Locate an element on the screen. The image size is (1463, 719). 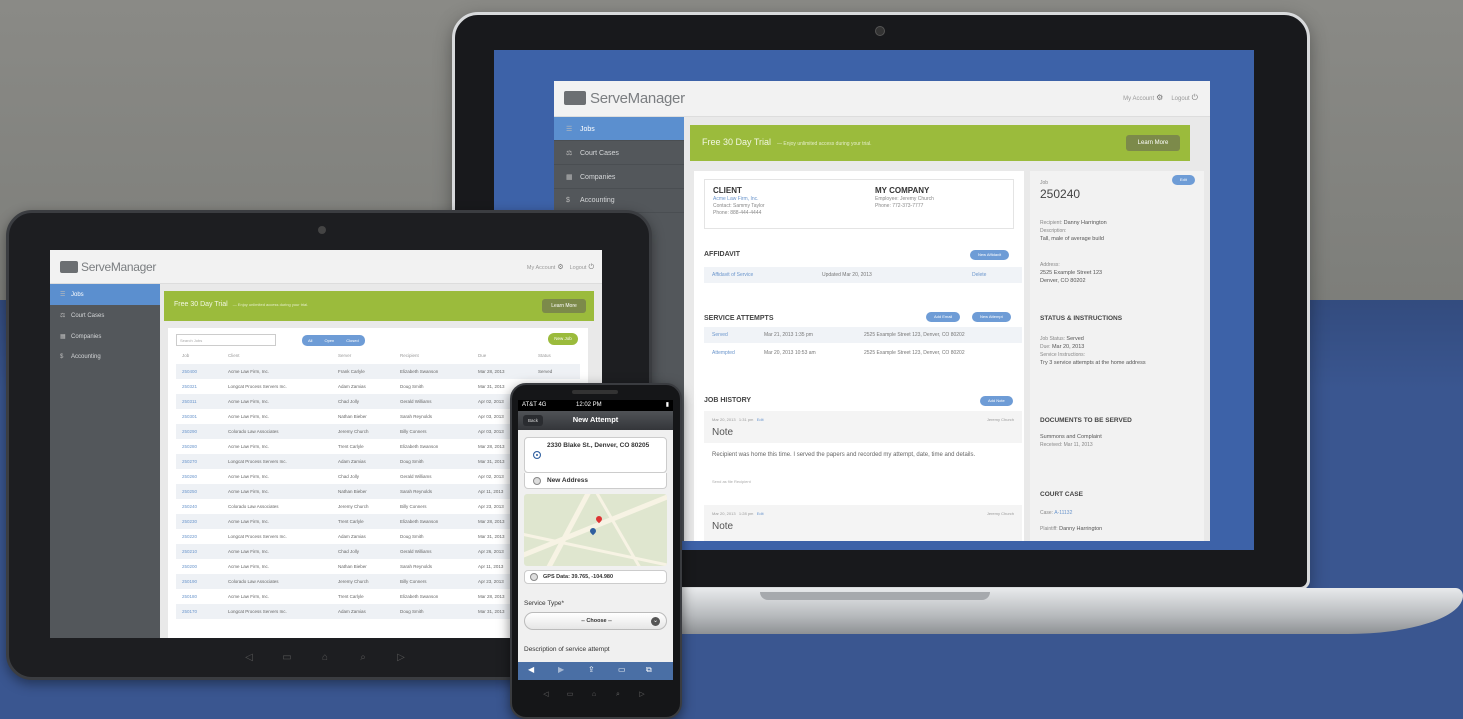
column-header: Recipient is located at coordinates (409, 355).